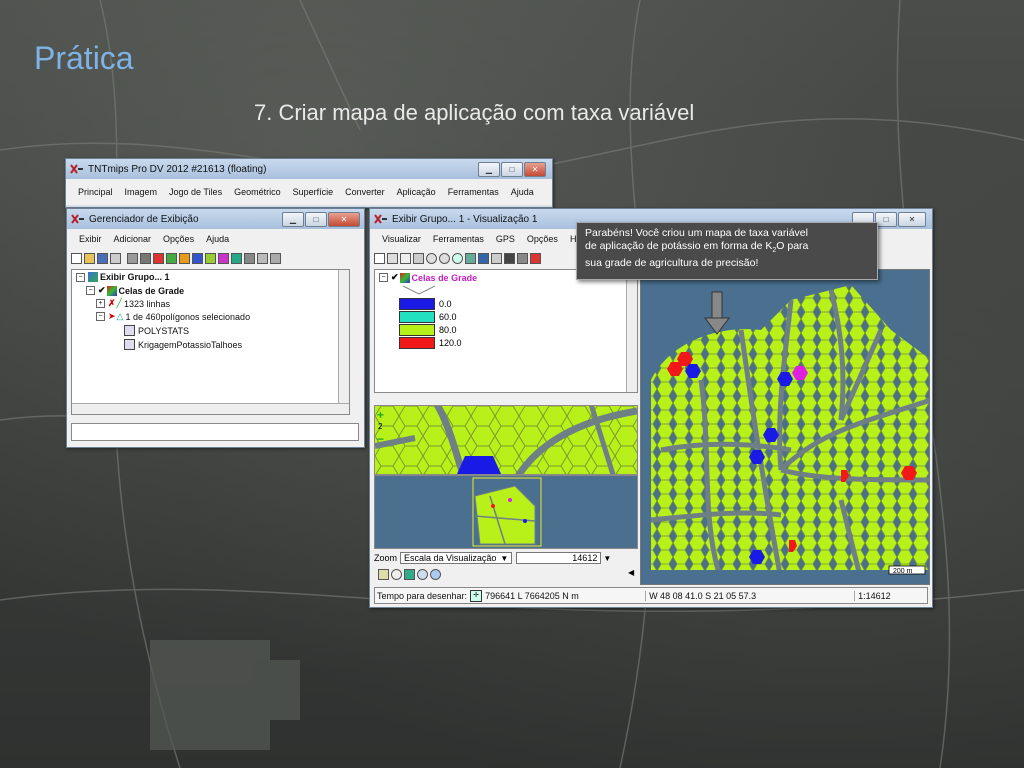 The width and height of the screenshot is (1024, 768). I want to click on menu-geometrico: Geométrico, so click(257, 192).